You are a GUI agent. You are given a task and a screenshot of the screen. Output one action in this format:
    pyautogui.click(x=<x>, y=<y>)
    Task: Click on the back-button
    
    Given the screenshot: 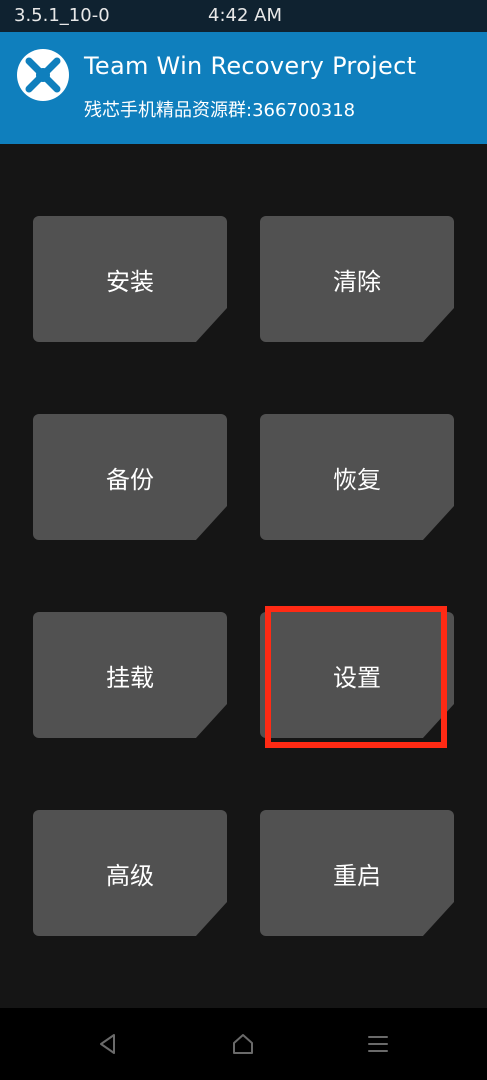 What is the action you would take?
    pyautogui.click(x=108, y=1044)
    